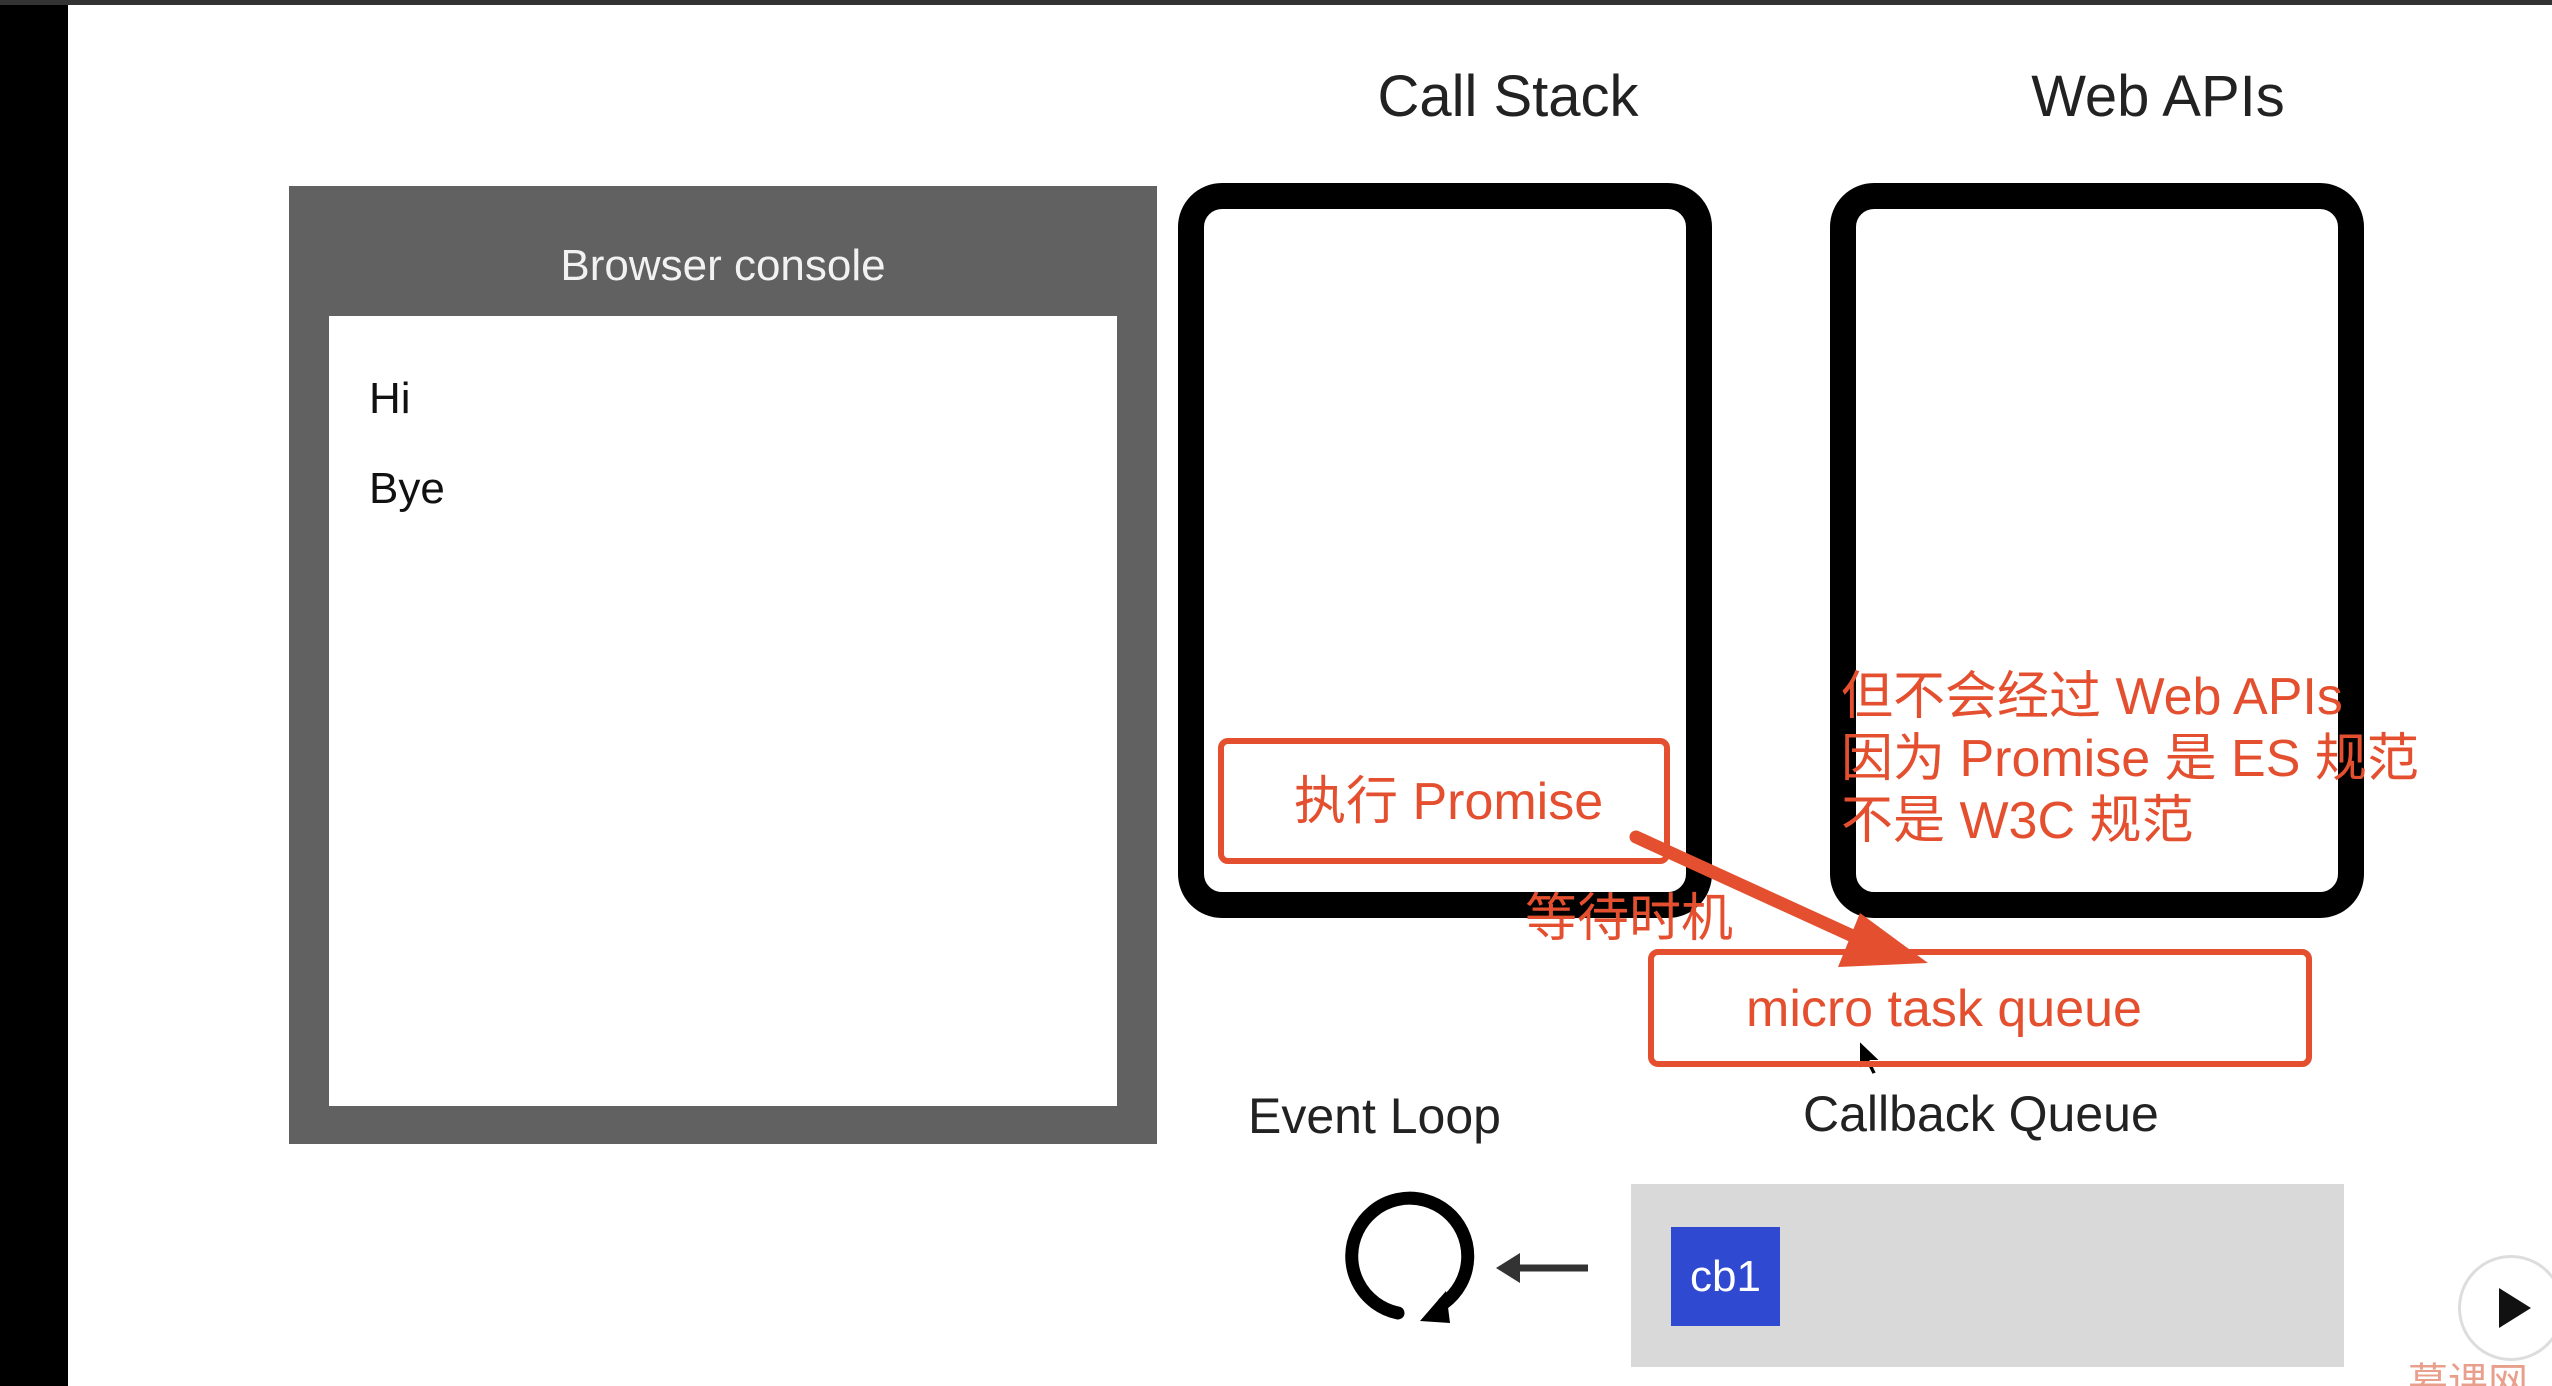 The image size is (2552, 1386). What do you see at coordinates (1449, 802) in the screenshot?
I see `execute-promise-label: 执行 Promise` at bounding box center [1449, 802].